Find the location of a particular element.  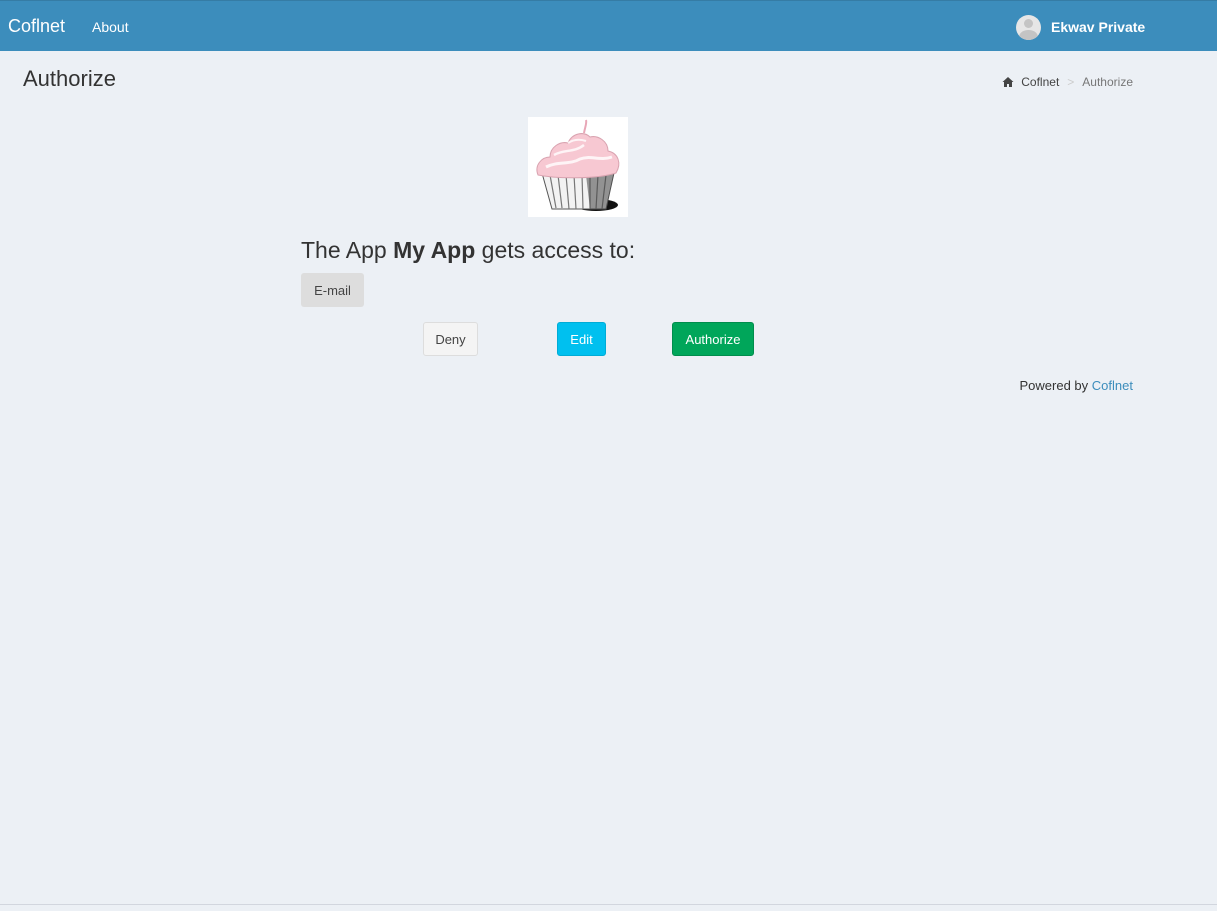

access-description: The App My App gets access to: is located at coordinates (468, 250).